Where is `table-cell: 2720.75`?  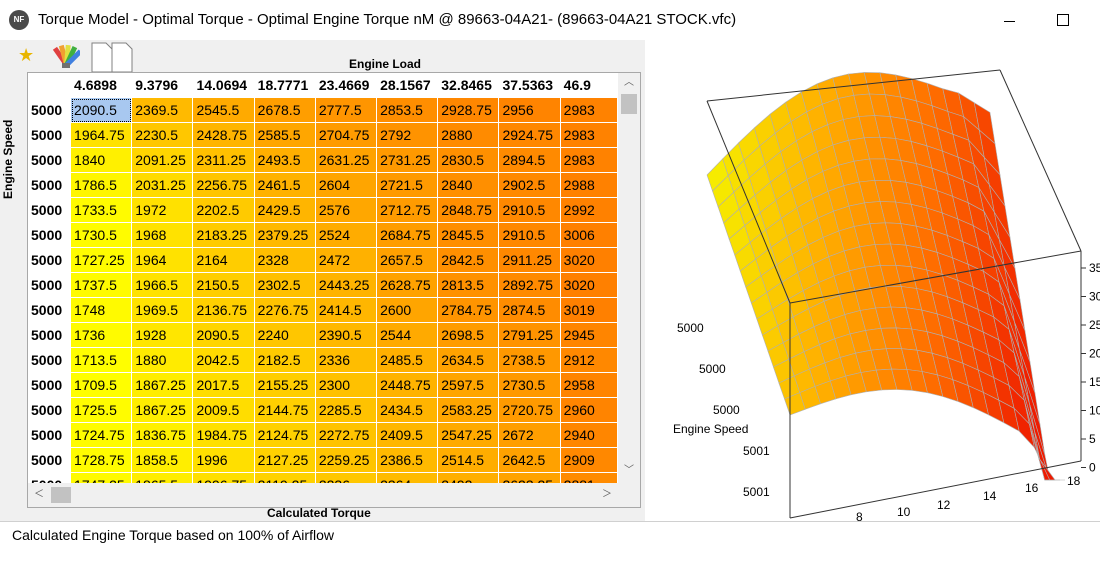
table-cell: 2720.75 is located at coordinates (529, 410).